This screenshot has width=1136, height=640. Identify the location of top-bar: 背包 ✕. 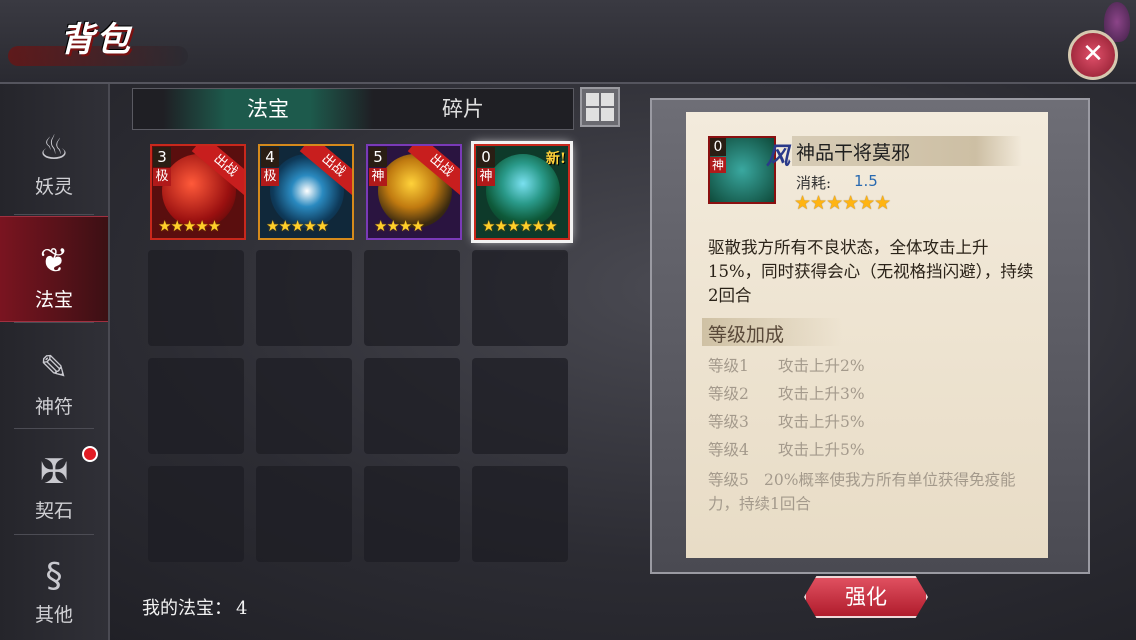
(568, 42).